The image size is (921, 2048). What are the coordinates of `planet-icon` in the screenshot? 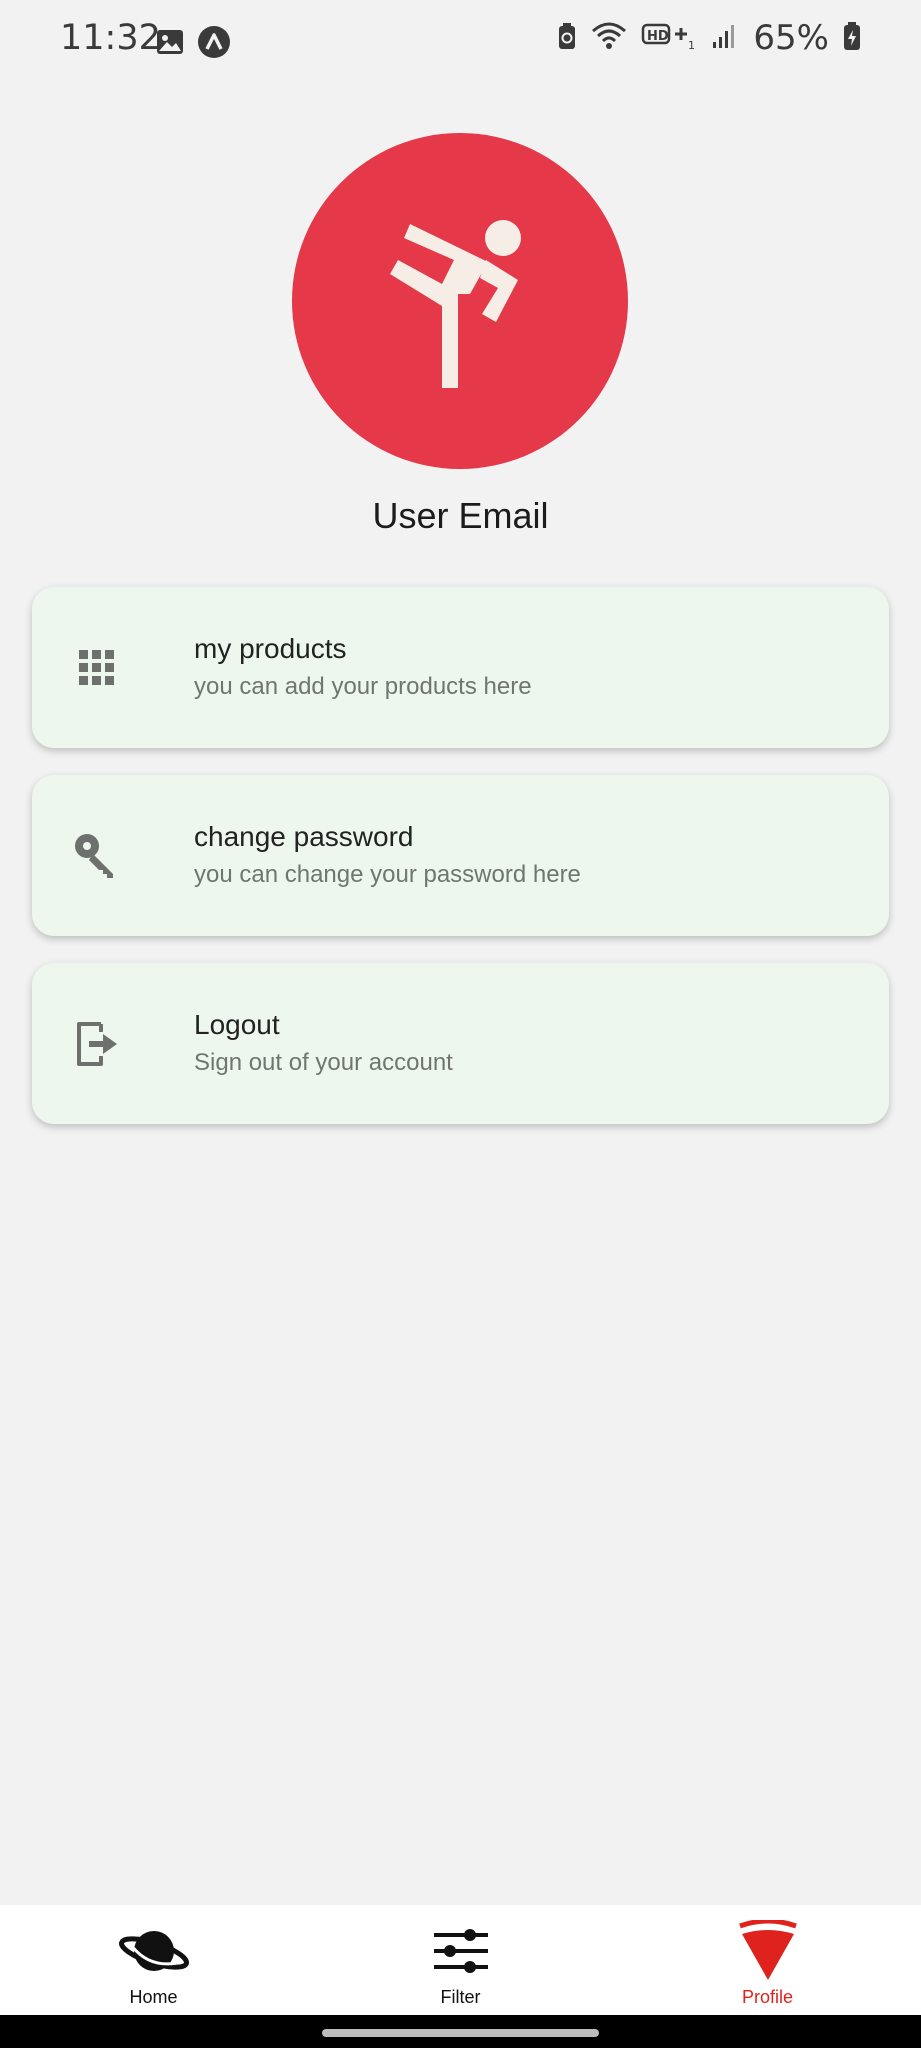 It's located at (154, 1951).